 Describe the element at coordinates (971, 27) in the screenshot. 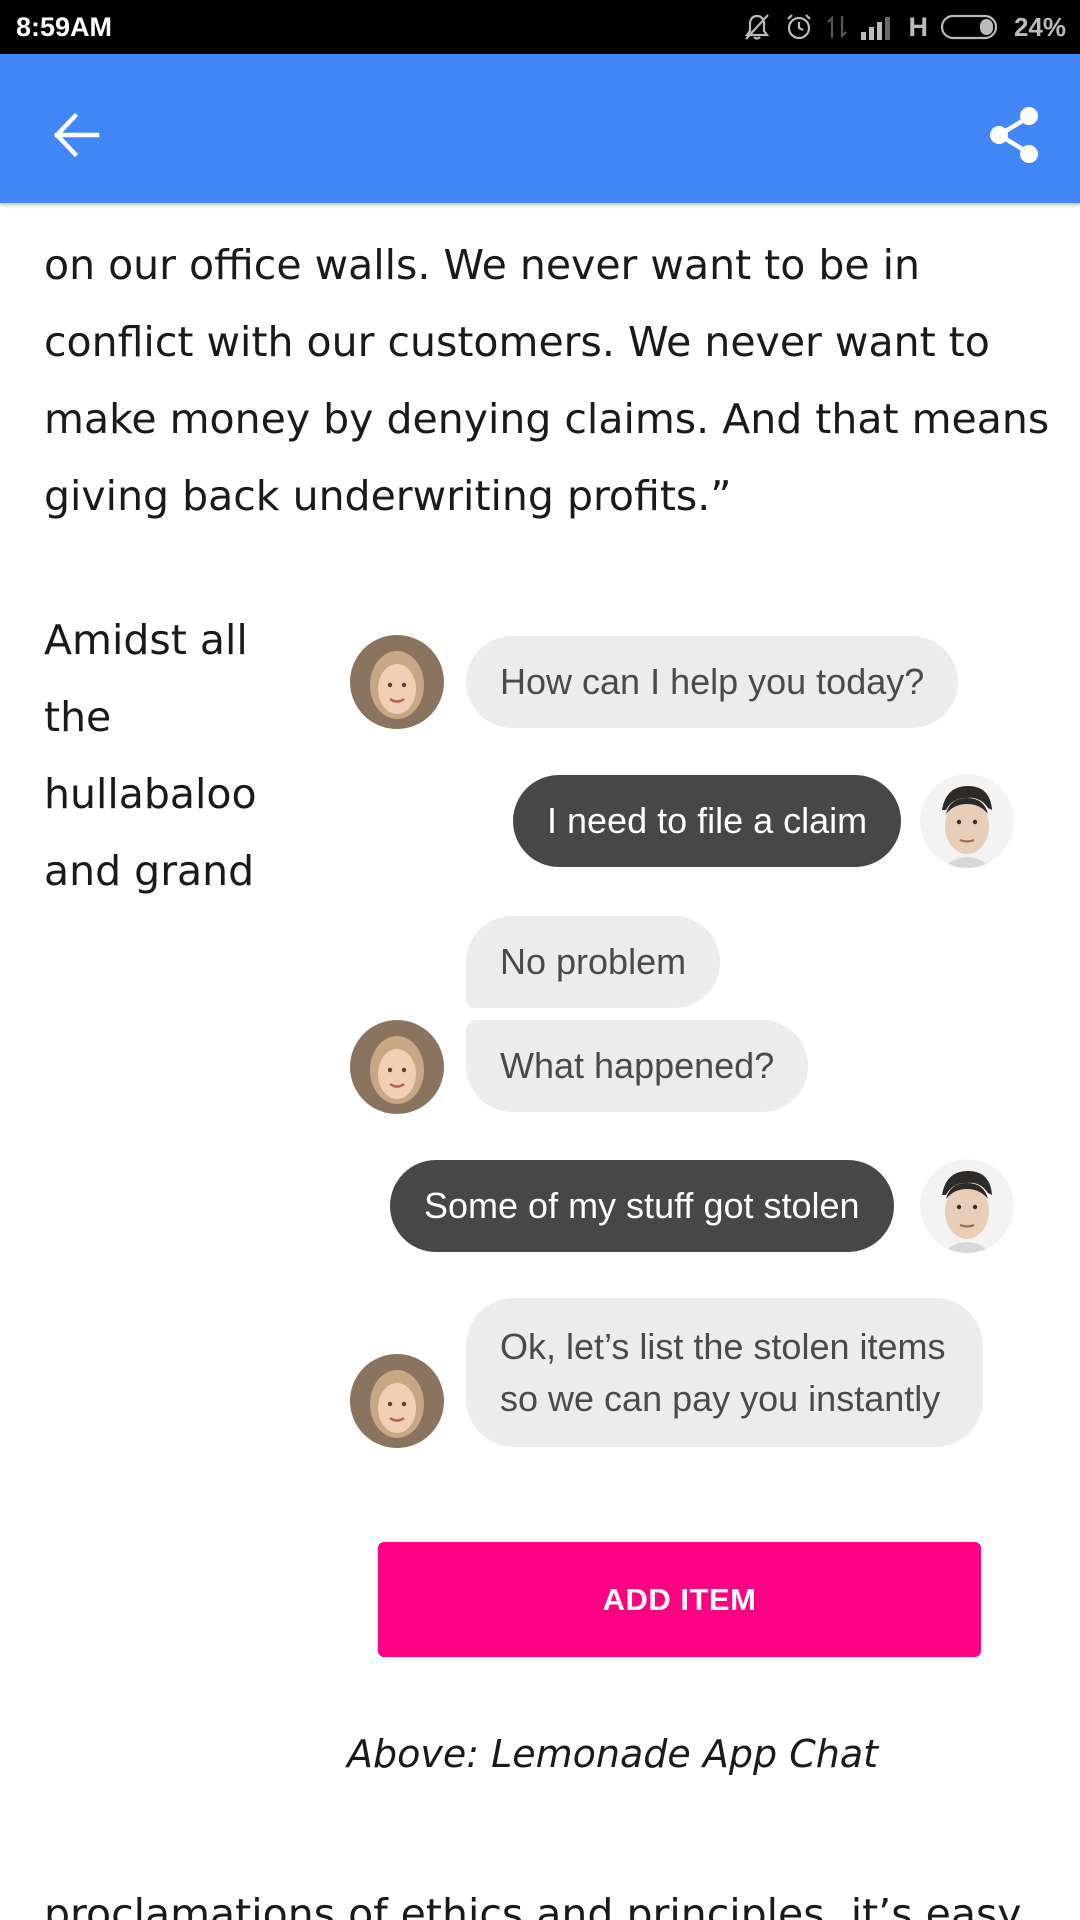

I see `battery-icon` at that location.